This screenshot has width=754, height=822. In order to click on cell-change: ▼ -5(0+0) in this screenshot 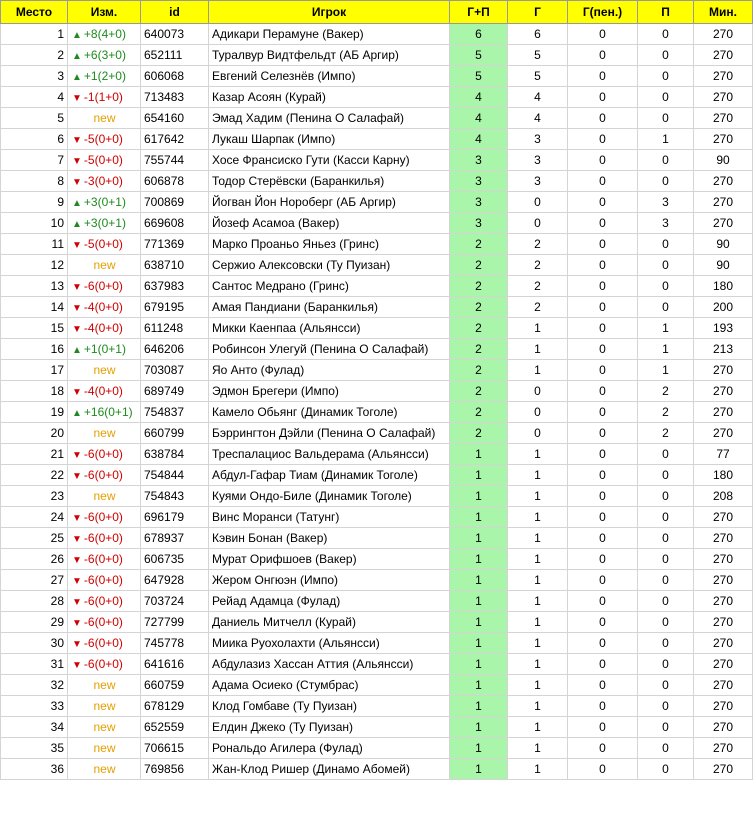, I will do `click(104, 160)`.